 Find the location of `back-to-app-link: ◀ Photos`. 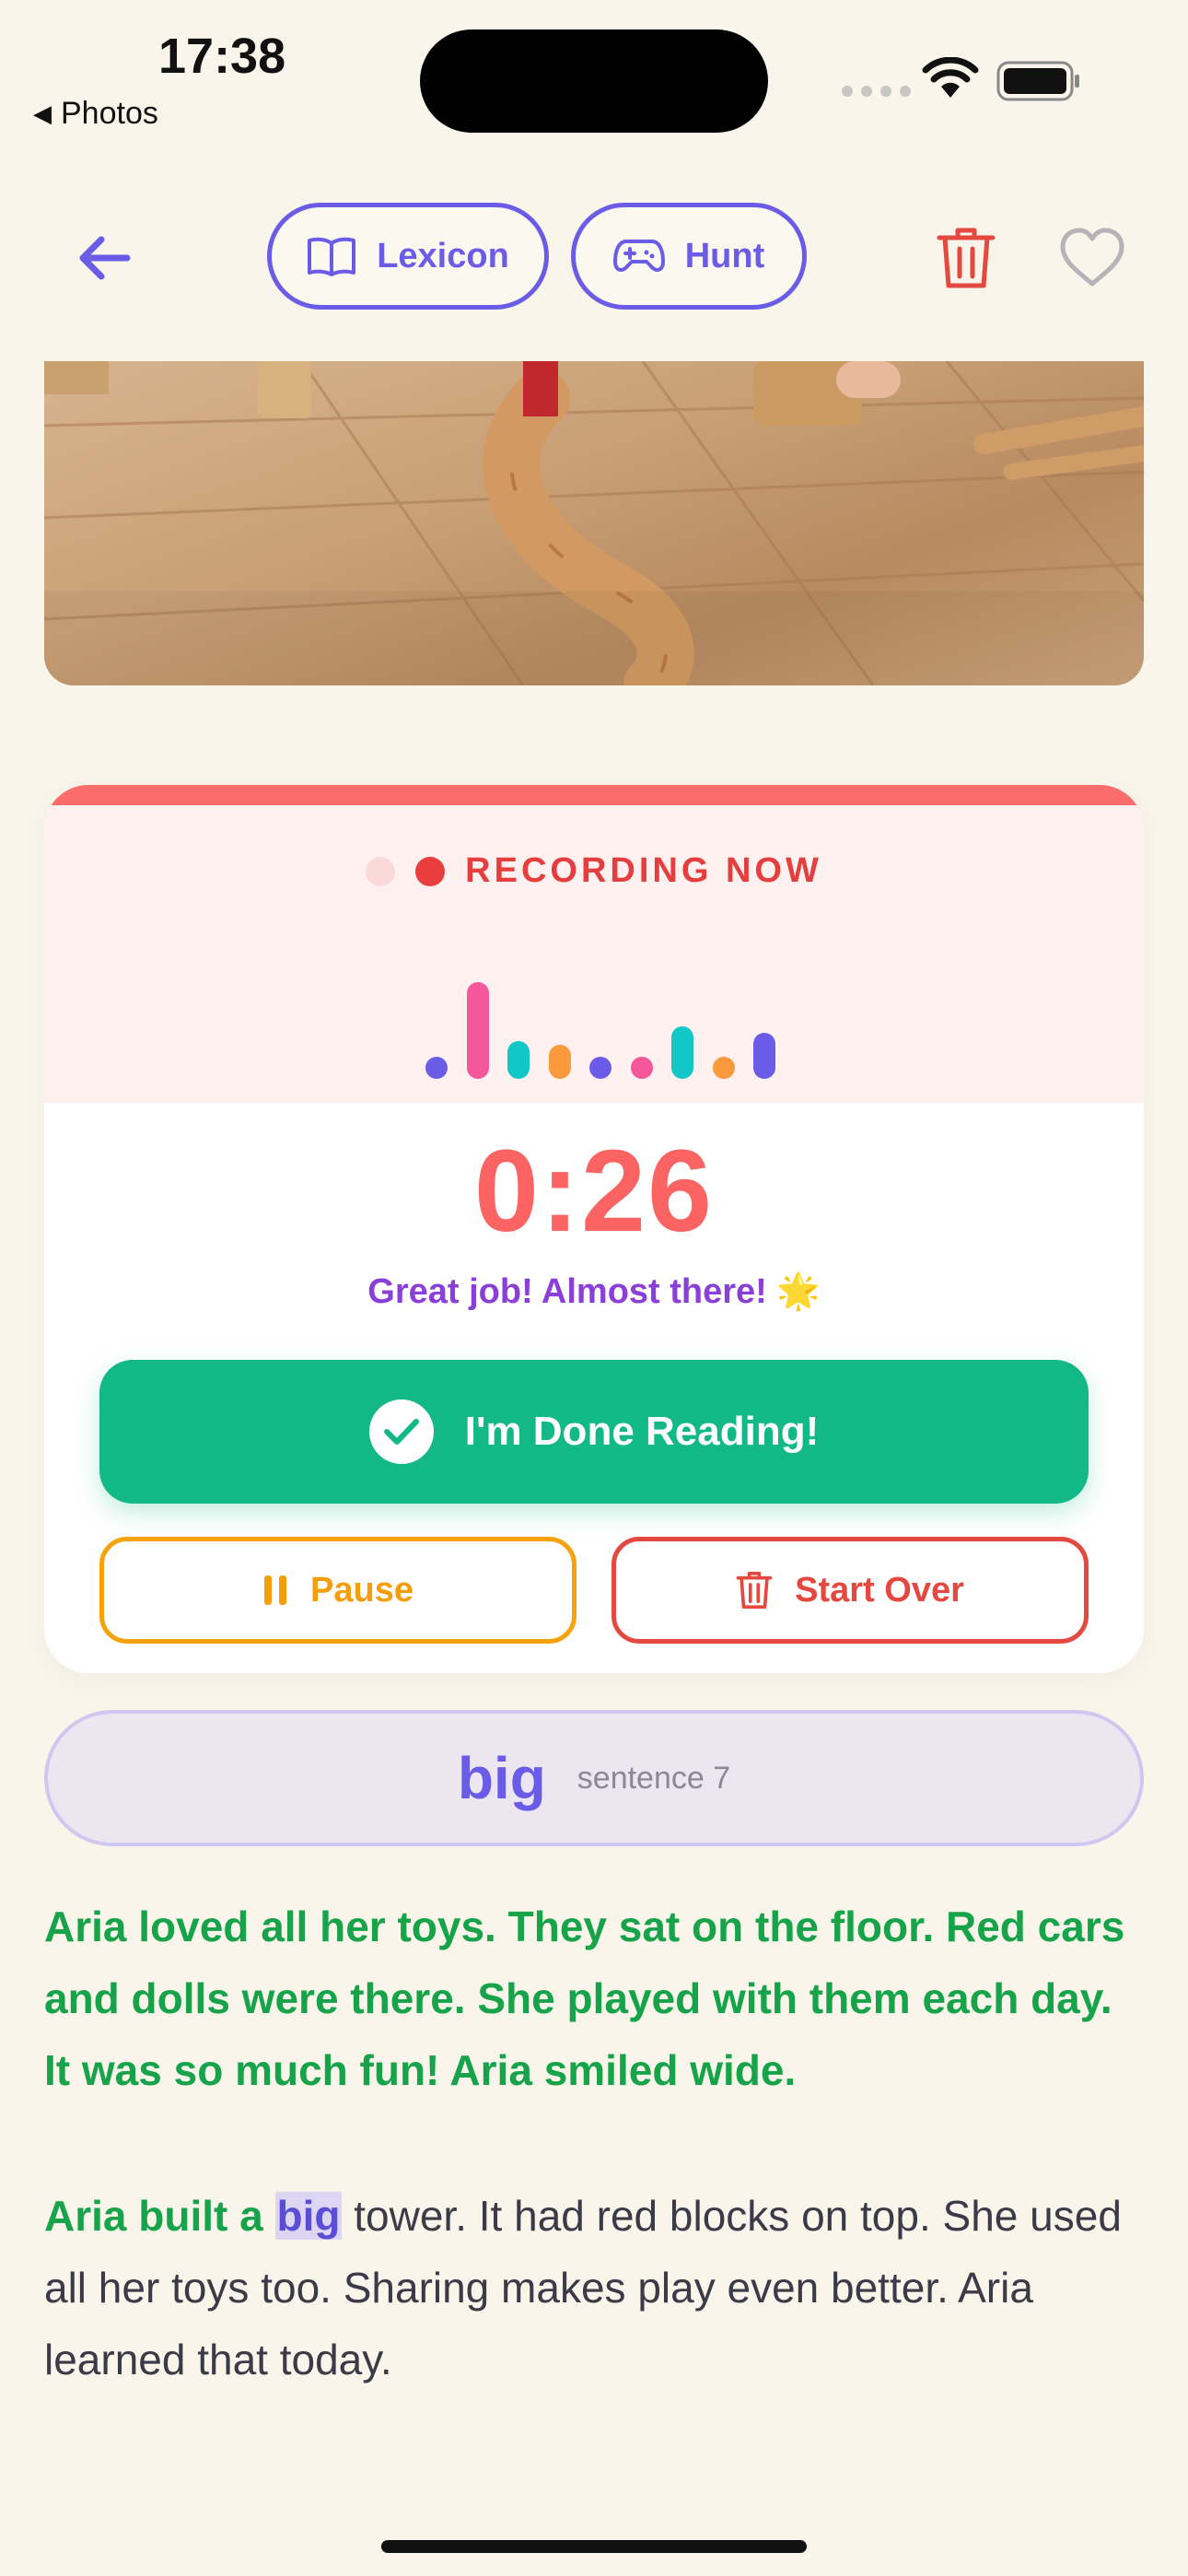

back-to-app-link: ◀ Photos is located at coordinates (95, 114).